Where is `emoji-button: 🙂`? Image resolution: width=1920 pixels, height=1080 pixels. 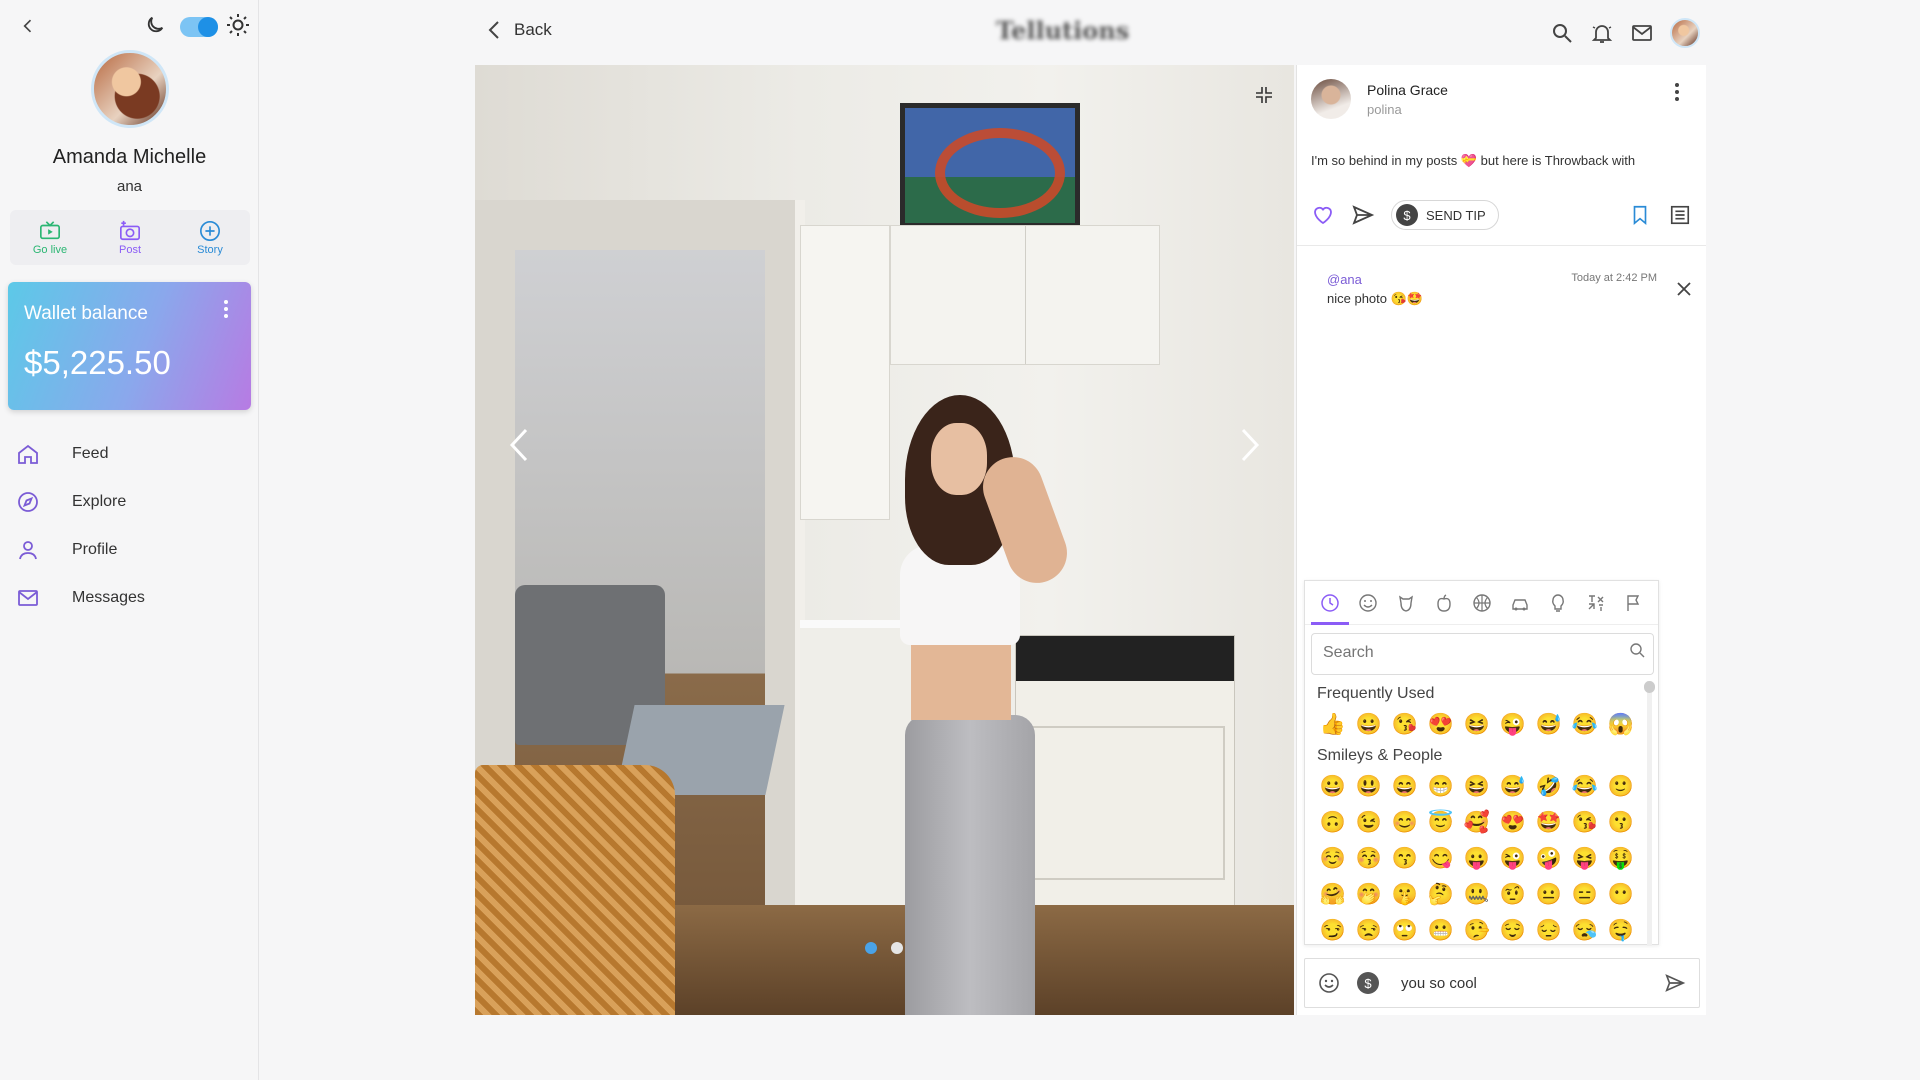
emoji-button: 🙂 is located at coordinates (1621, 787).